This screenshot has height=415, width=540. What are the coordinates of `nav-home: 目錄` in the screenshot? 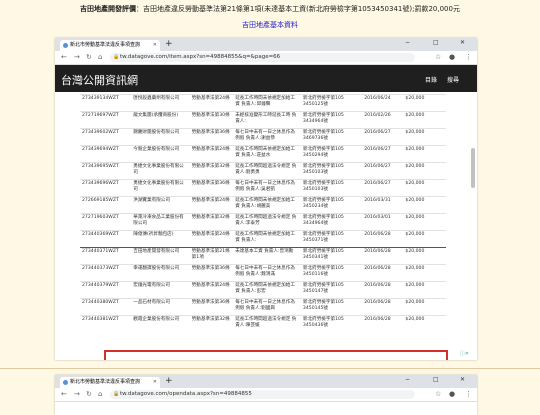 It's located at (431, 79).